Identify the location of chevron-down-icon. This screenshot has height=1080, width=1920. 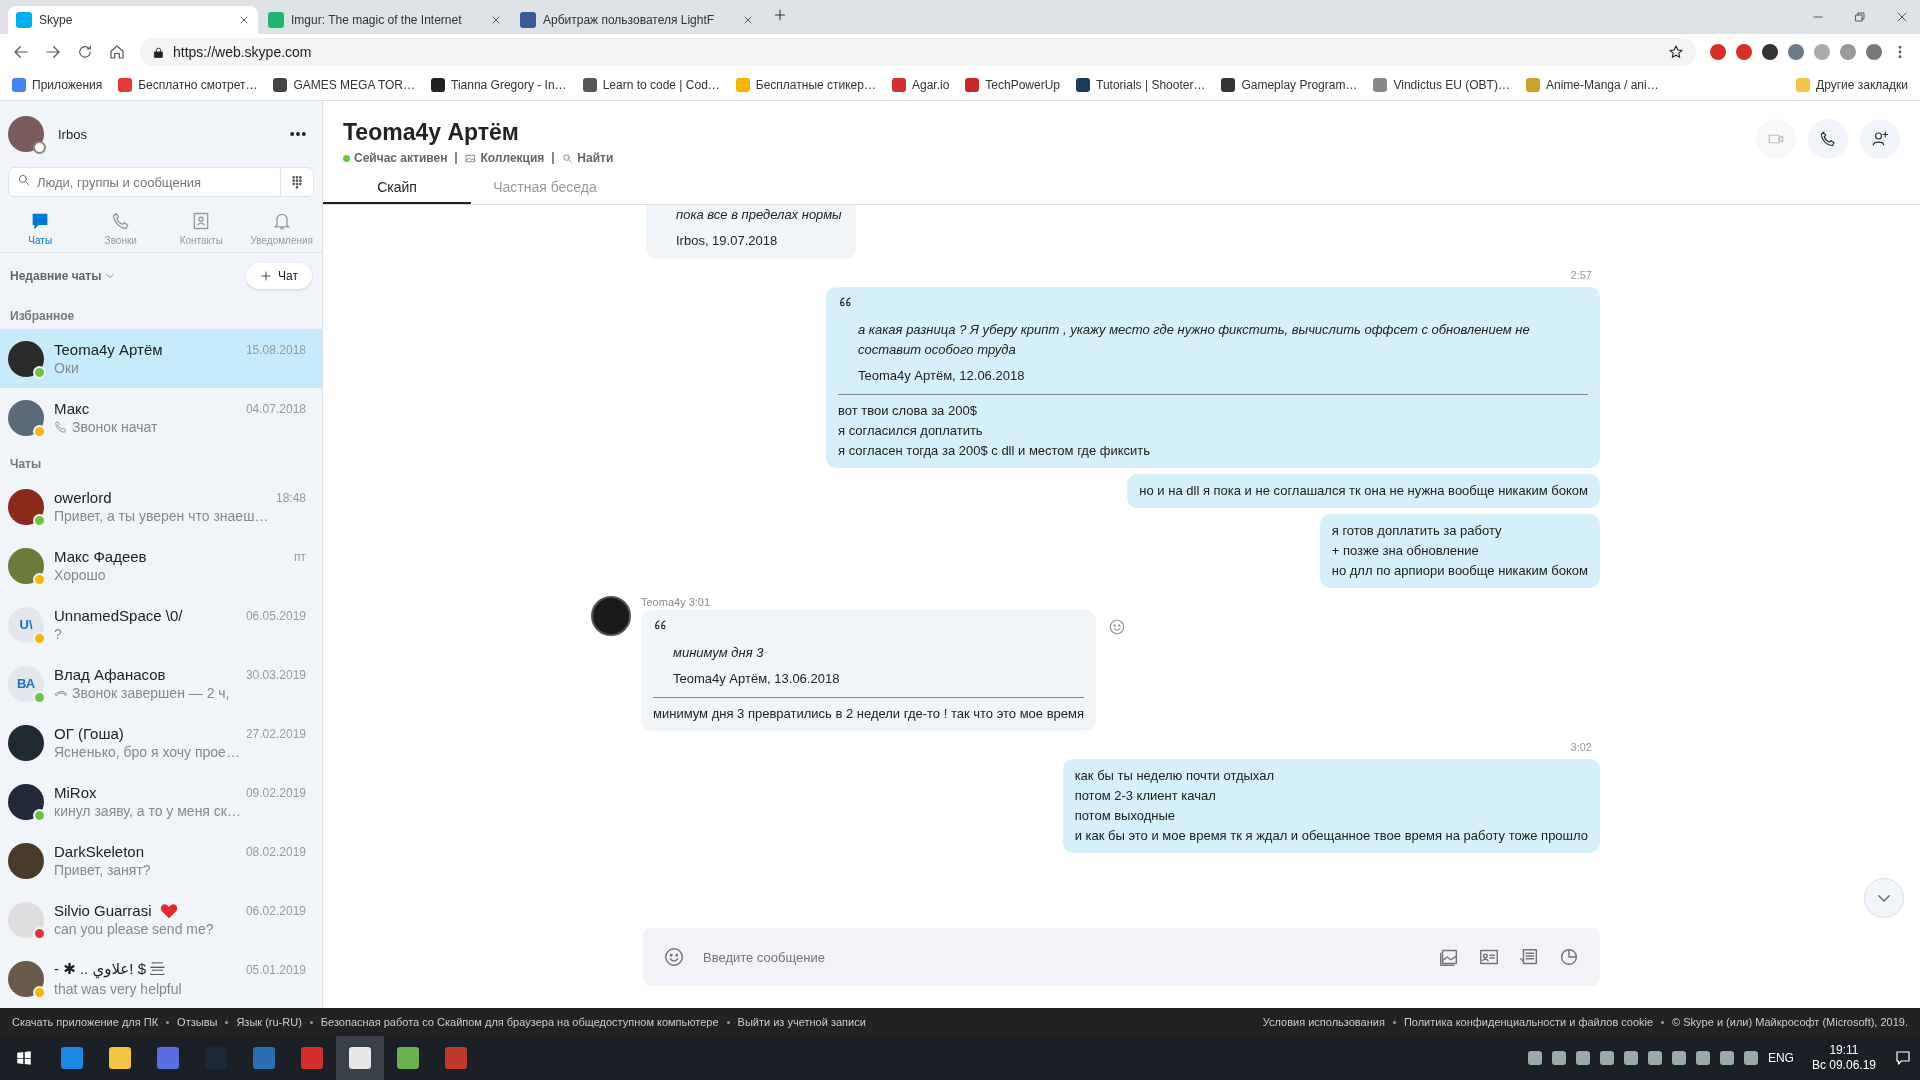
(110, 276).